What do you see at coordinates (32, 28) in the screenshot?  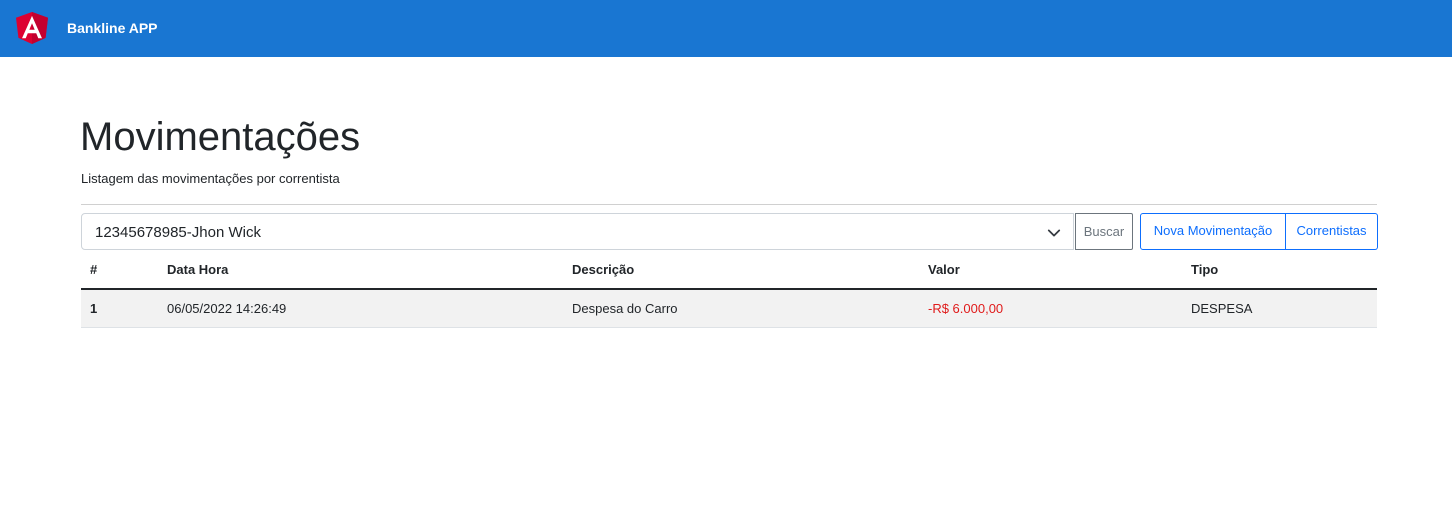 I see `angular-logo-icon` at bounding box center [32, 28].